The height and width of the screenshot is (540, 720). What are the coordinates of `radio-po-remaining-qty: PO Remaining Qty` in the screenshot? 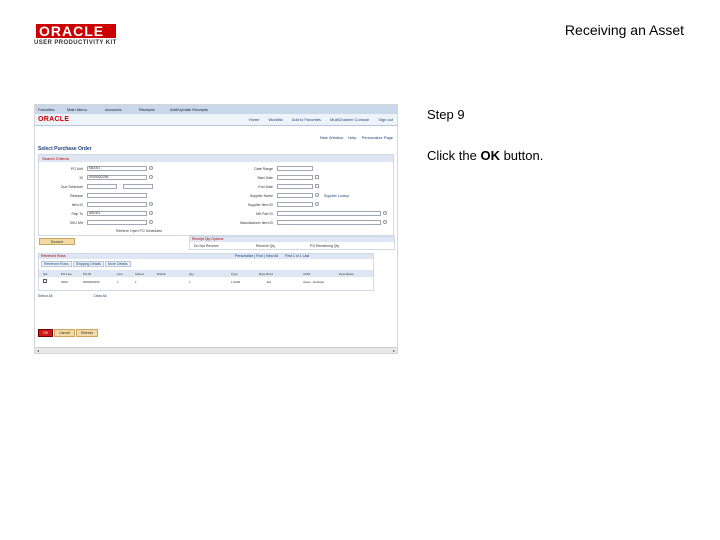 It's located at (324, 246).